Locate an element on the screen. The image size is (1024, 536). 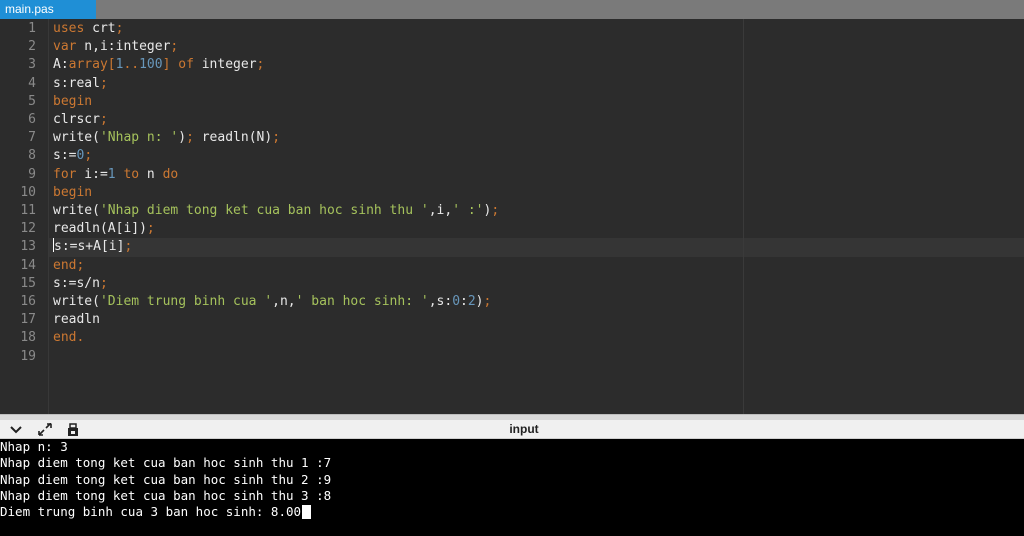
code-line: s:=0; is located at coordinates (72, 156).